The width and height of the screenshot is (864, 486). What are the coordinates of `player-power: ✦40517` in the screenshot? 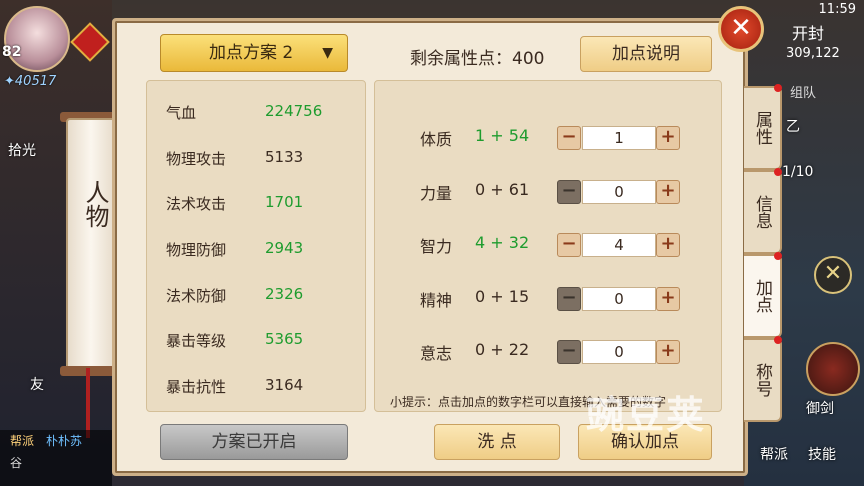 It's located at (30, 81).